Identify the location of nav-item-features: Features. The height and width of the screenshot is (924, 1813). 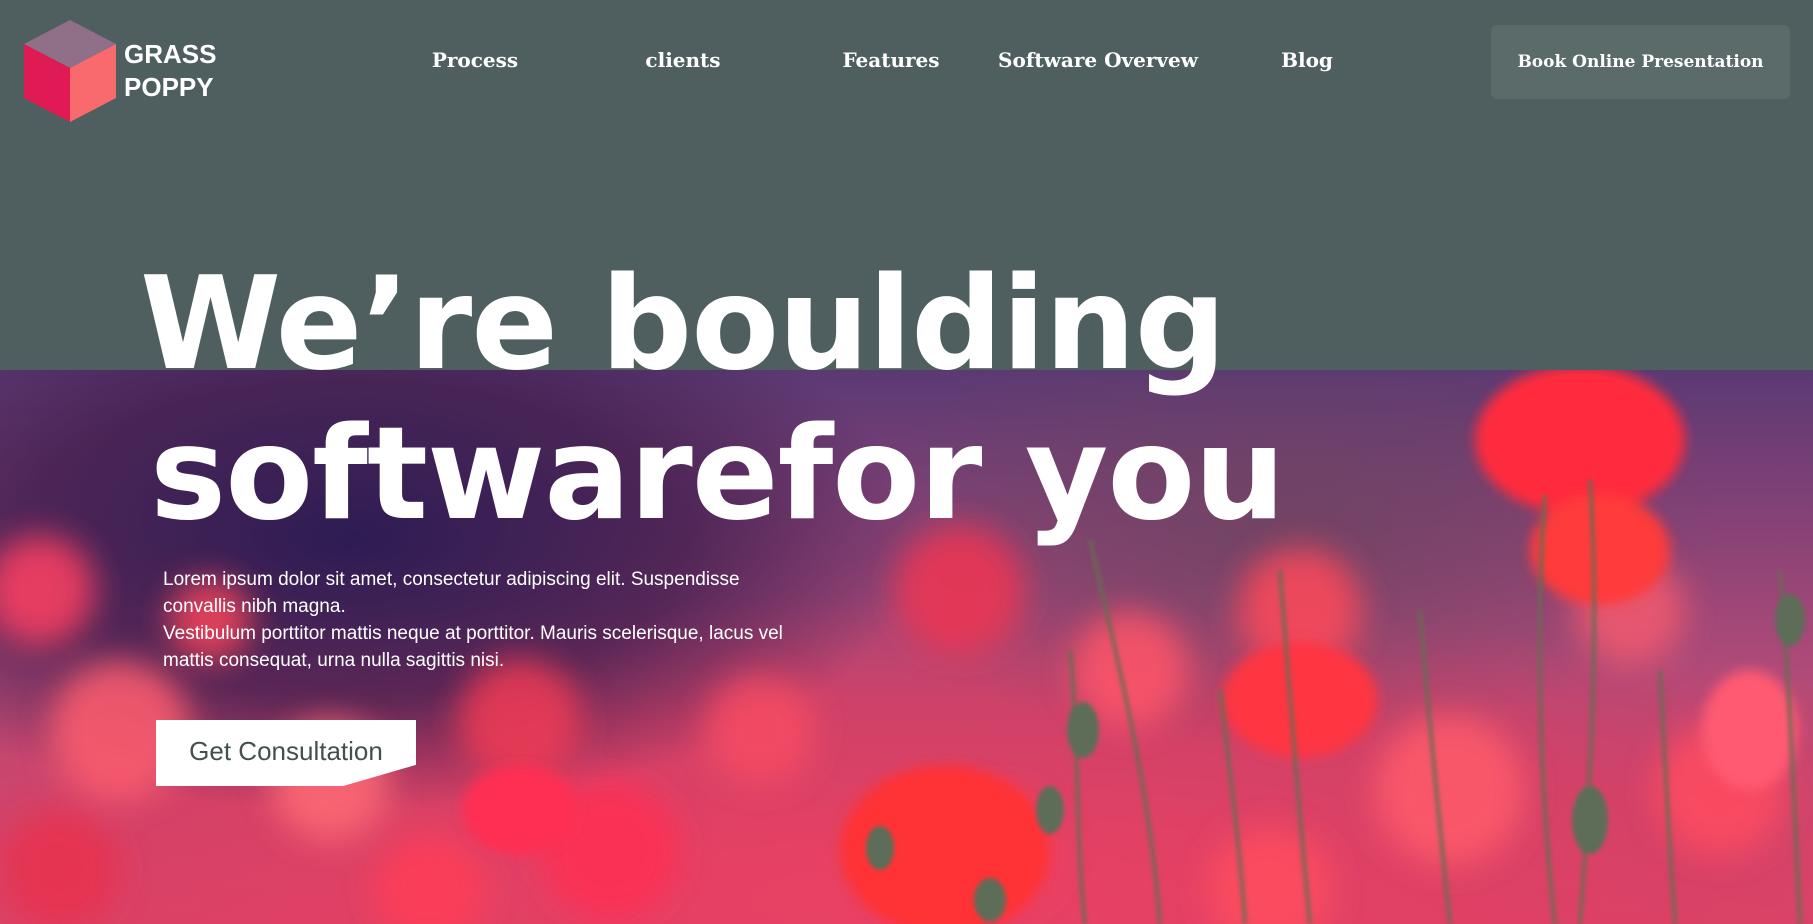
(891, 60).